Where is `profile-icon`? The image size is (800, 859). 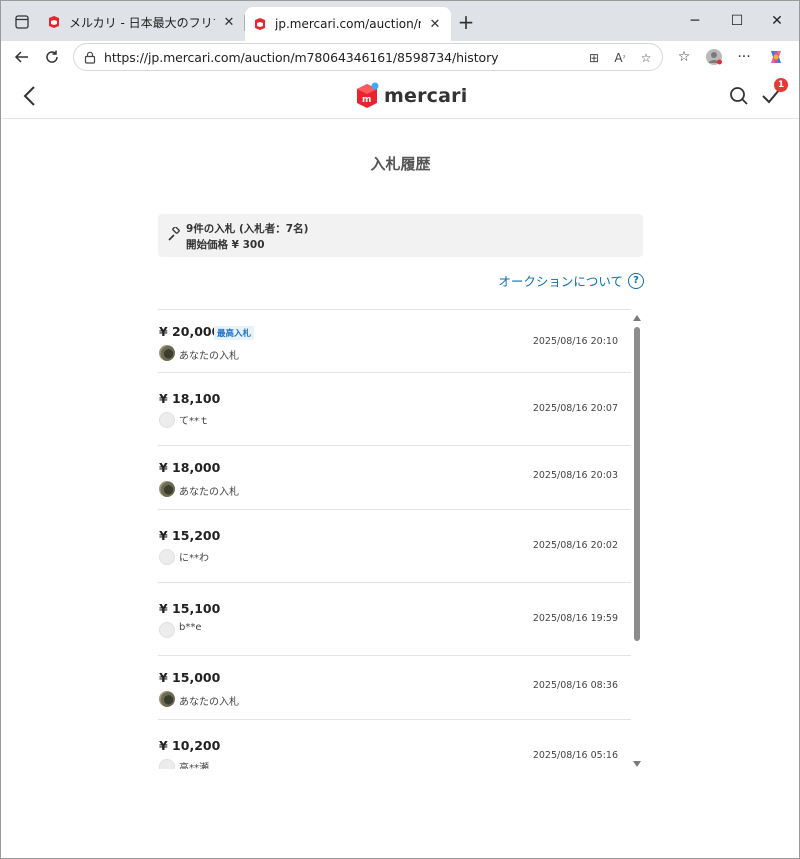
profile-icon is located at coordinates (714, 57).